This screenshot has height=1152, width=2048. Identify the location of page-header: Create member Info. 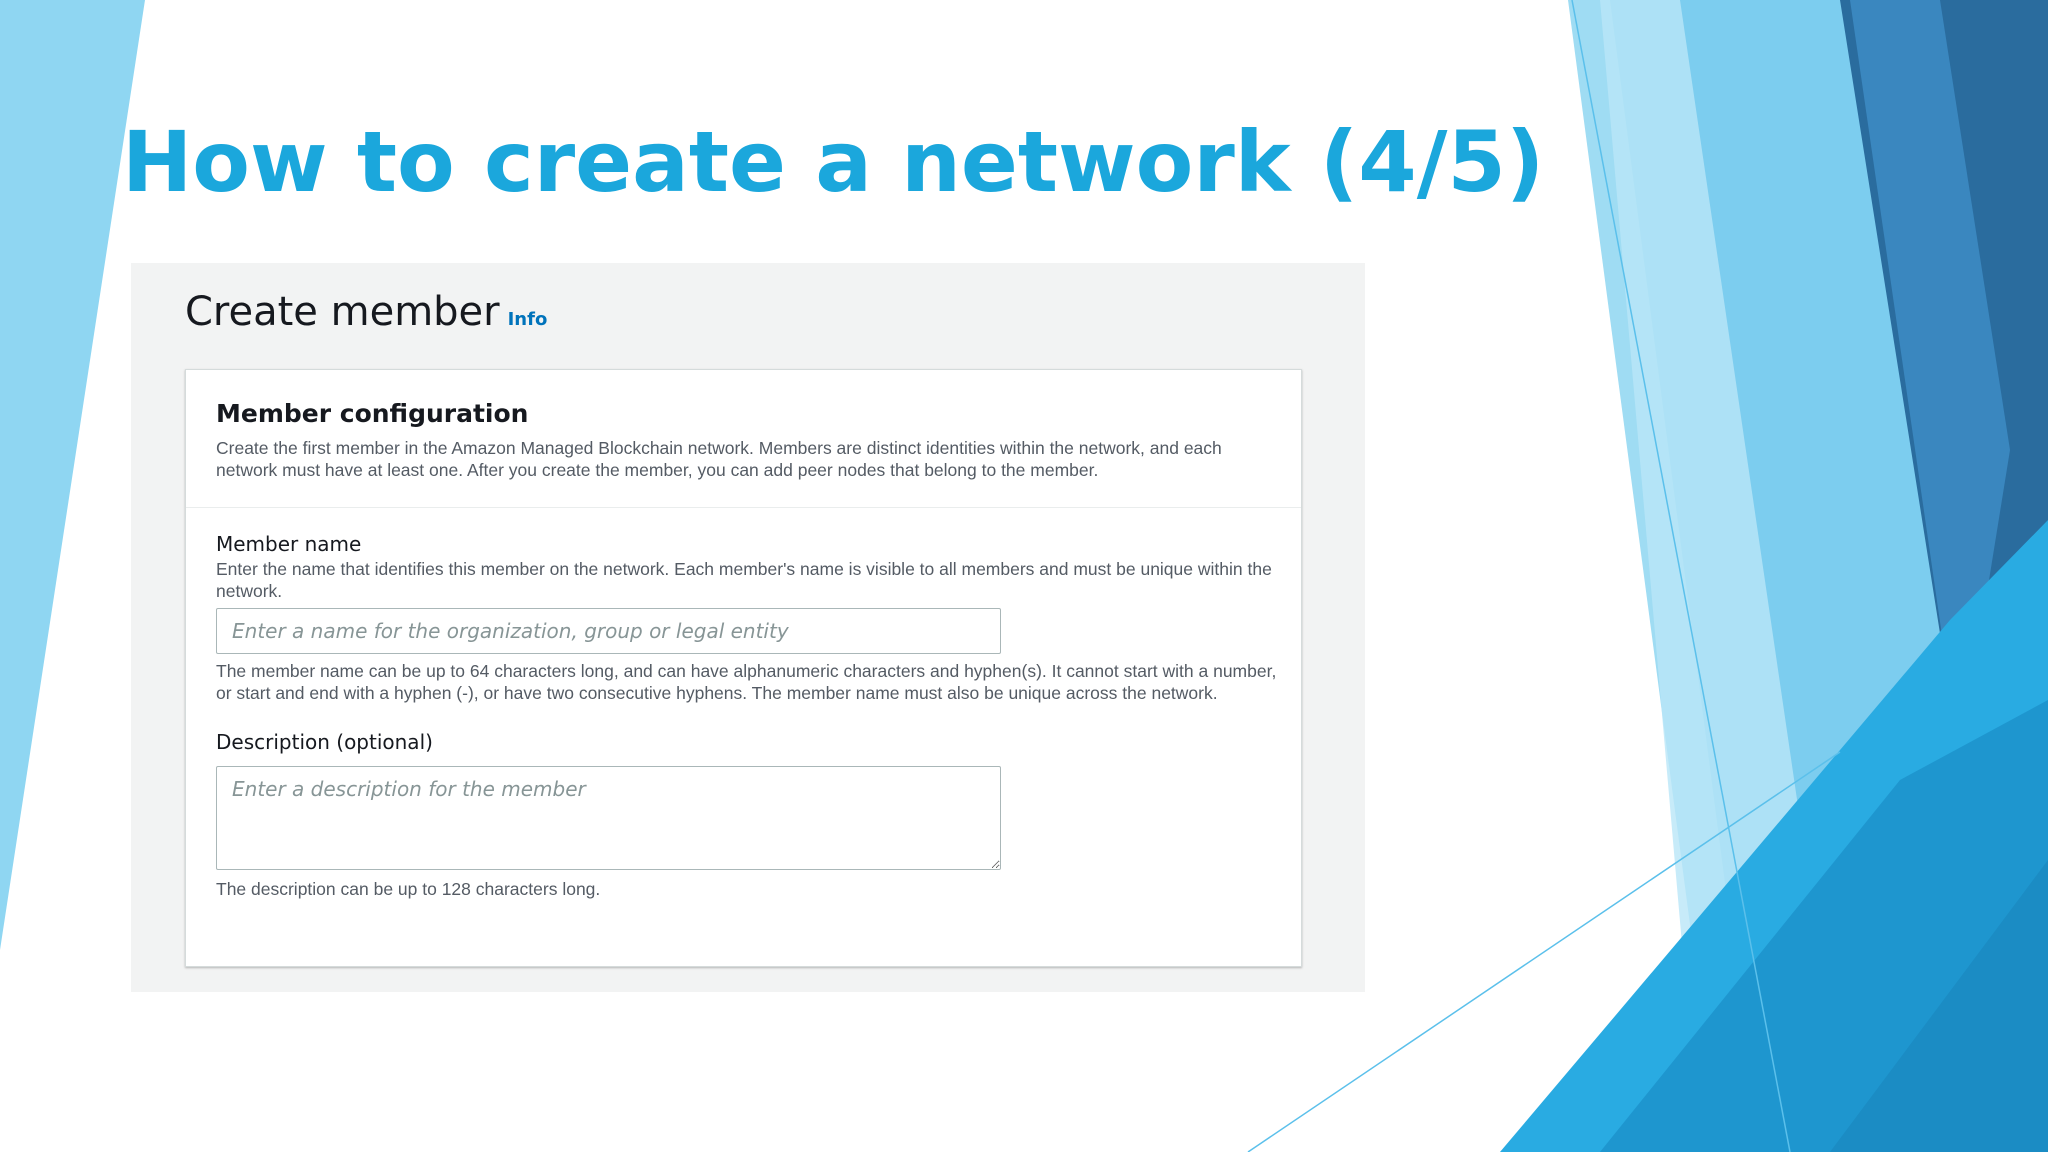
(366, 312).